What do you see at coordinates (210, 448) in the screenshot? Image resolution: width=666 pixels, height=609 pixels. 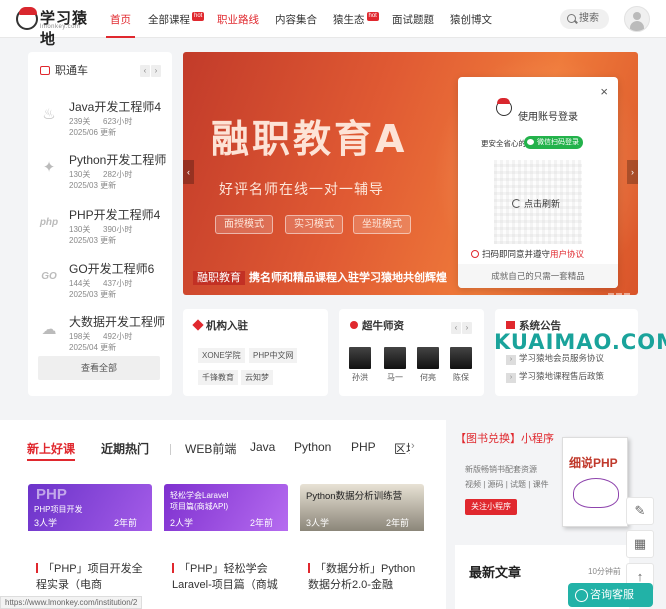 I see `tab-web: WEB前端` at bounding box center [210, 448].